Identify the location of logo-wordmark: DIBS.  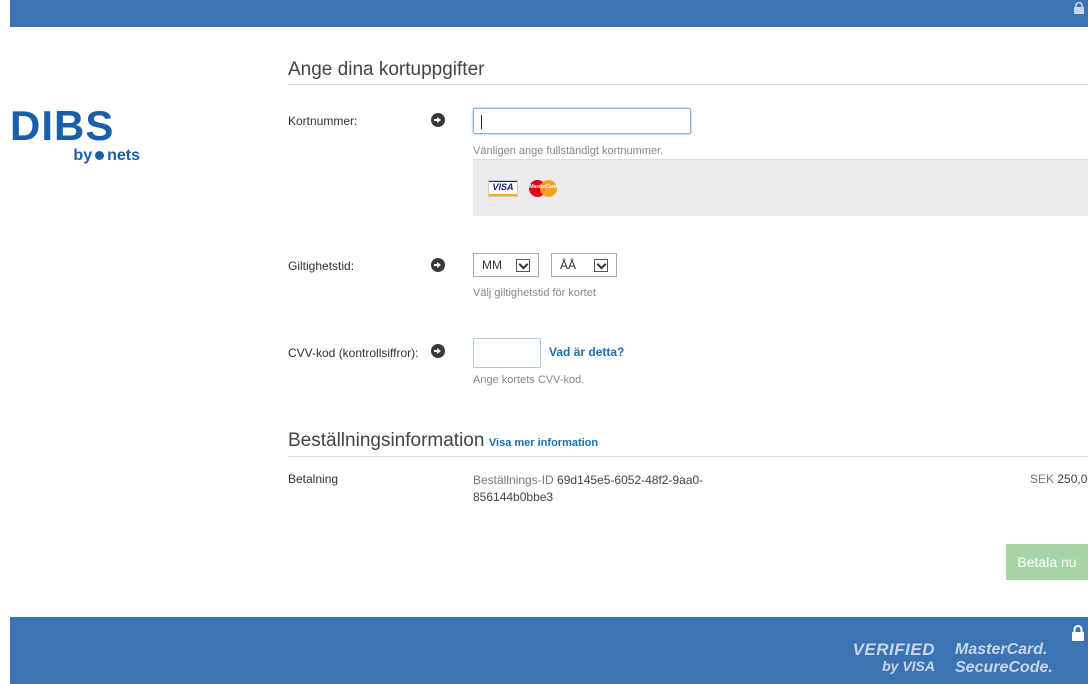
(62, 125).